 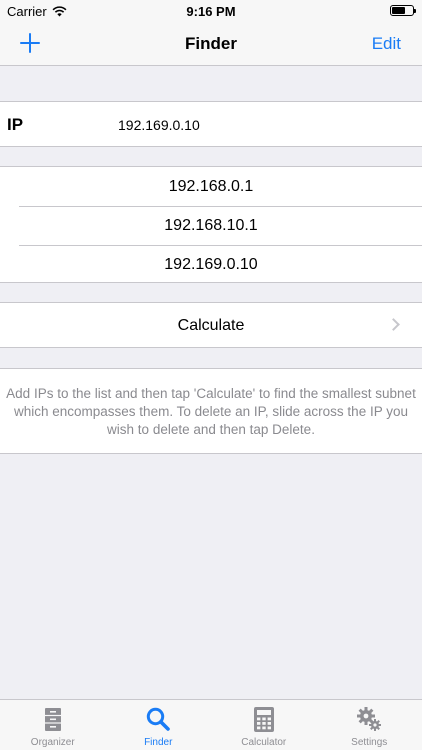 What do you see at coordinates (211, 186) in the screenshot?
I see `list-item: 192.168.0.1` at bounding box center [211, 186].